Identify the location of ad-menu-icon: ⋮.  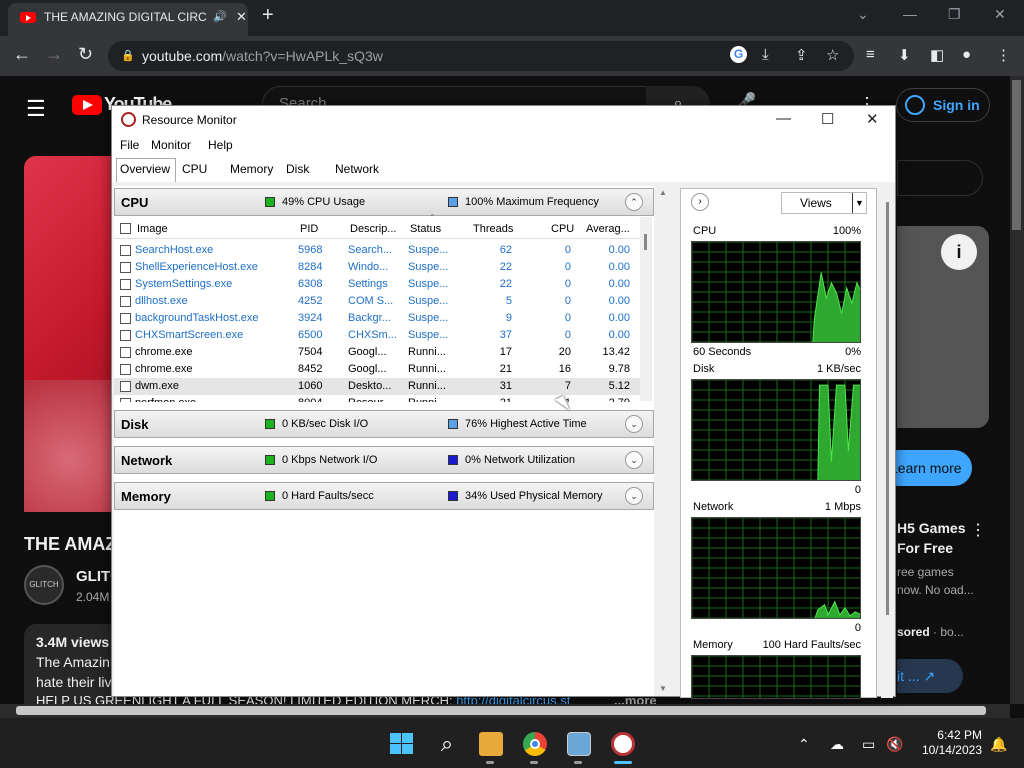
(978, 530).